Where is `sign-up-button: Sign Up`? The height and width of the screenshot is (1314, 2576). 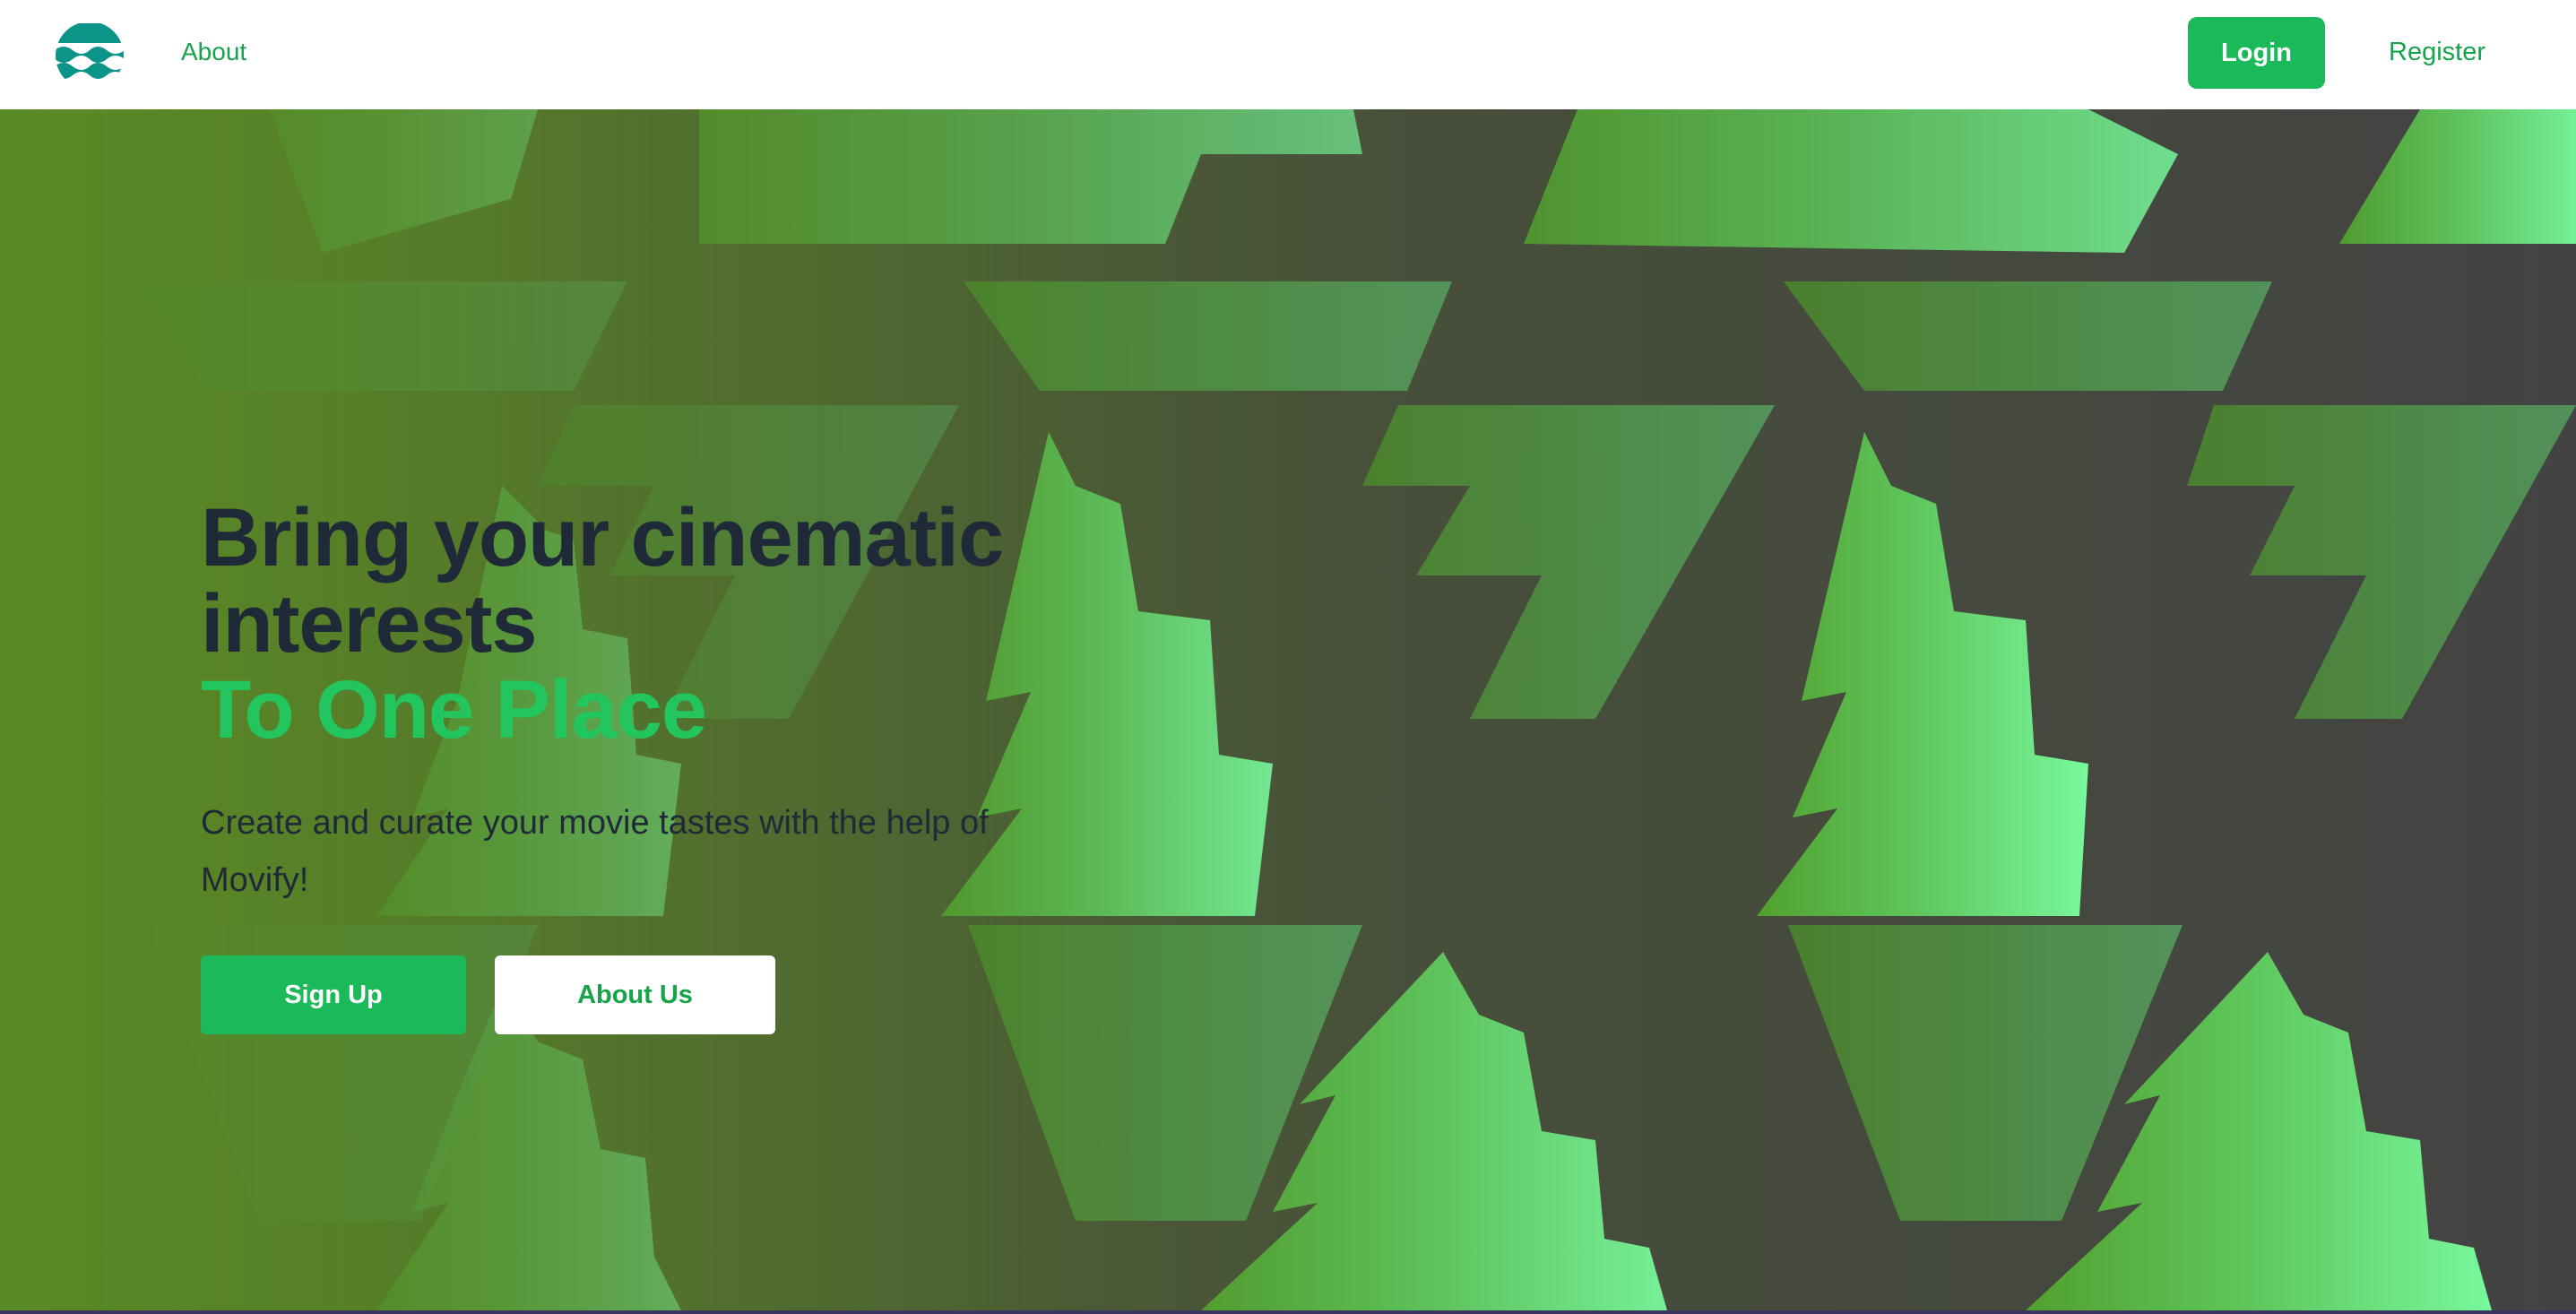 sign-up-button: Sign Up is located at coordinates (333, 995).